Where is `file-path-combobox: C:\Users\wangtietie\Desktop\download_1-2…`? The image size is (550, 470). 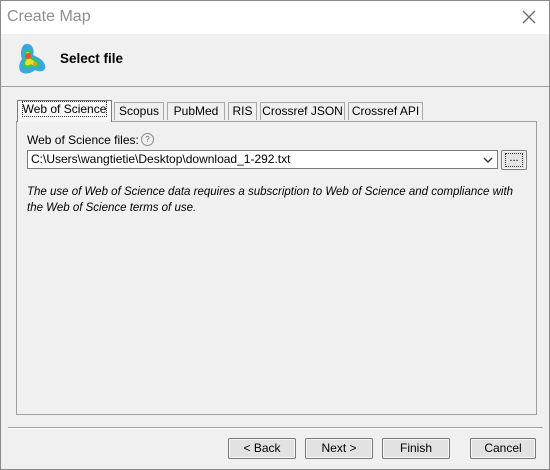
file-path-combobox: C:\Users\wangtietie\Desktop\download_1-2… is located at coordinates (262, 159).